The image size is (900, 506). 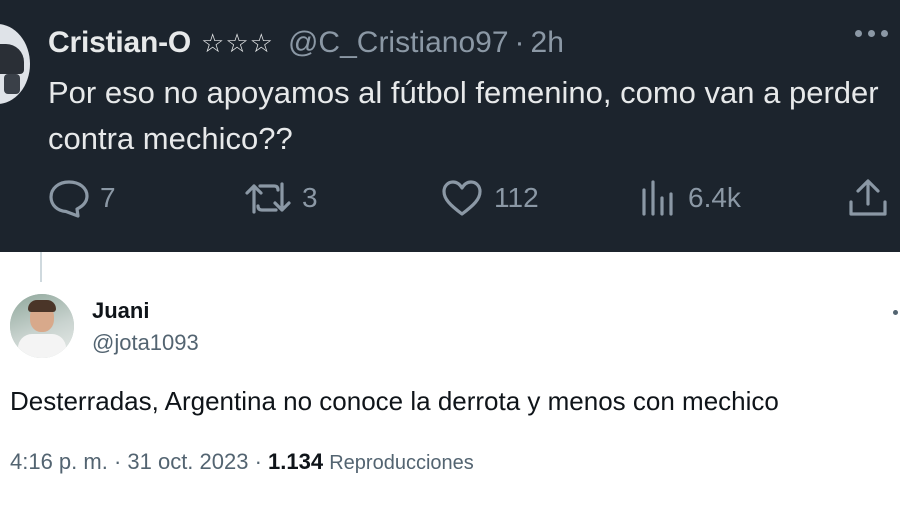 I want to click on reply-count: 7, so click(x=108, y=197).